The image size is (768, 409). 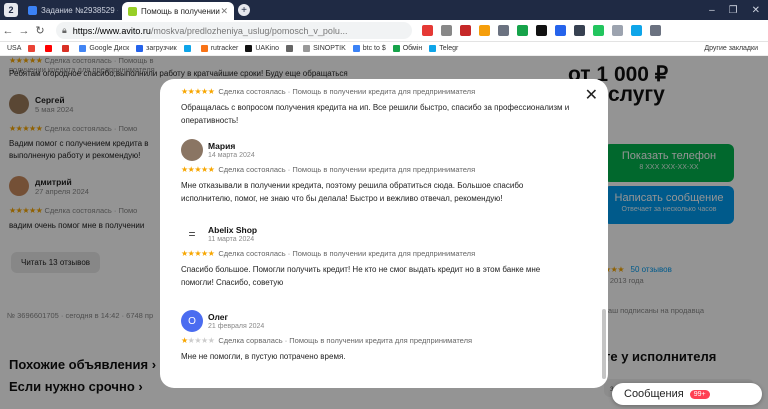 I want to click on close-icon: ✕, so click(x=591, y=96).